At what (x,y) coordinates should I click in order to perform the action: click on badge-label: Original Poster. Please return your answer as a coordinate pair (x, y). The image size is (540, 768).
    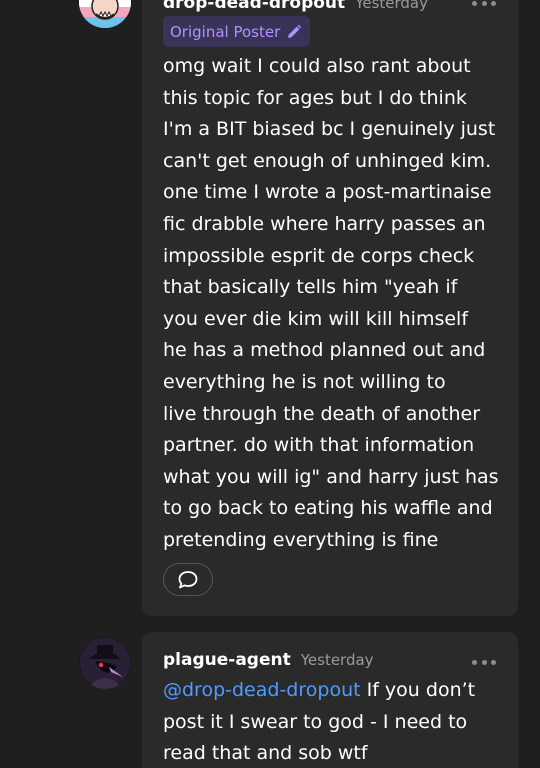
    Looking at the image, I should click on (225, 31).